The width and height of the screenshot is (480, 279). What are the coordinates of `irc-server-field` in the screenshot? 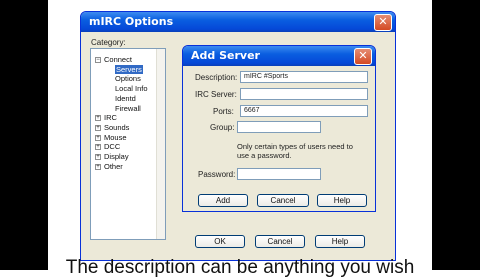 It's located at (304, 94).